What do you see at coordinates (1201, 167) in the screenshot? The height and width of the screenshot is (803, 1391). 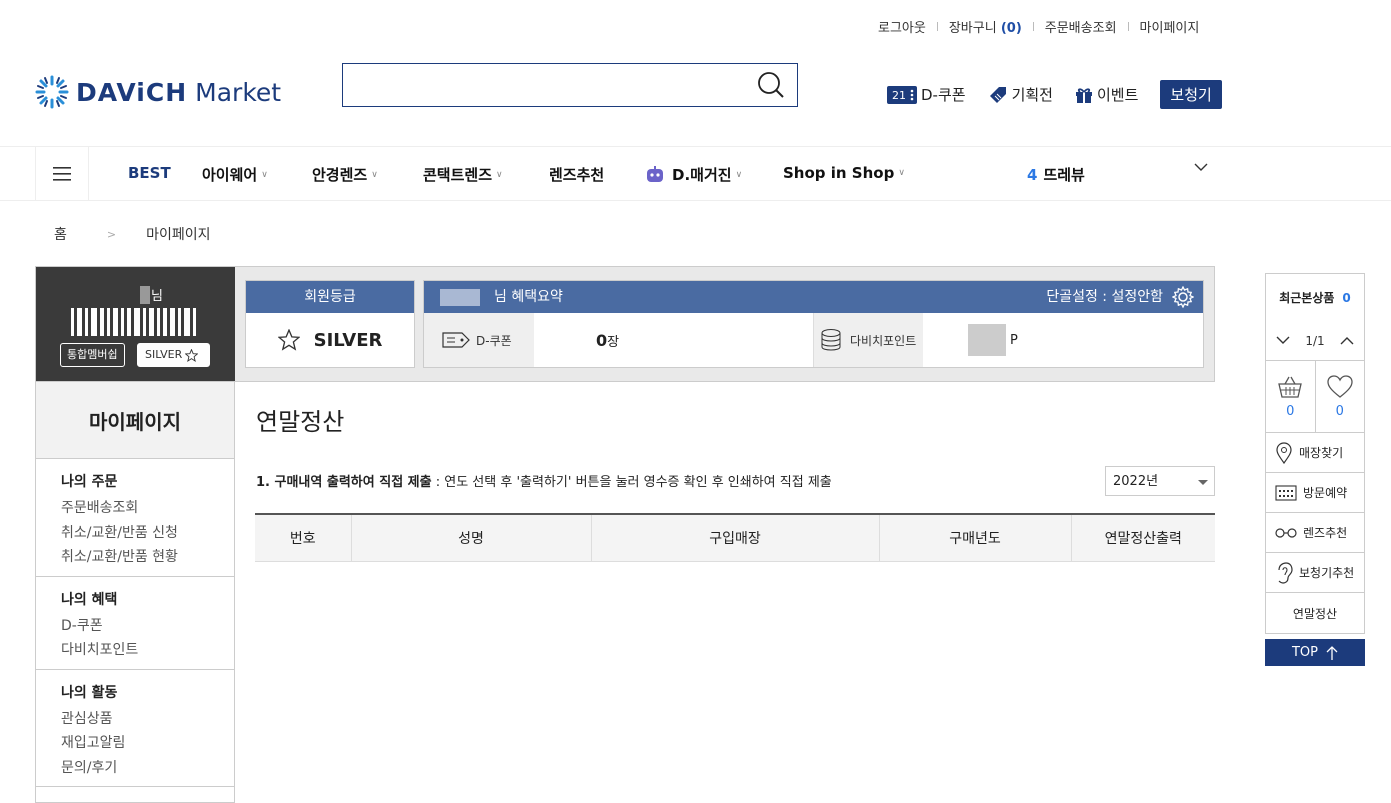 I see `review-expand-icon` at bounding box center [1201, 167].